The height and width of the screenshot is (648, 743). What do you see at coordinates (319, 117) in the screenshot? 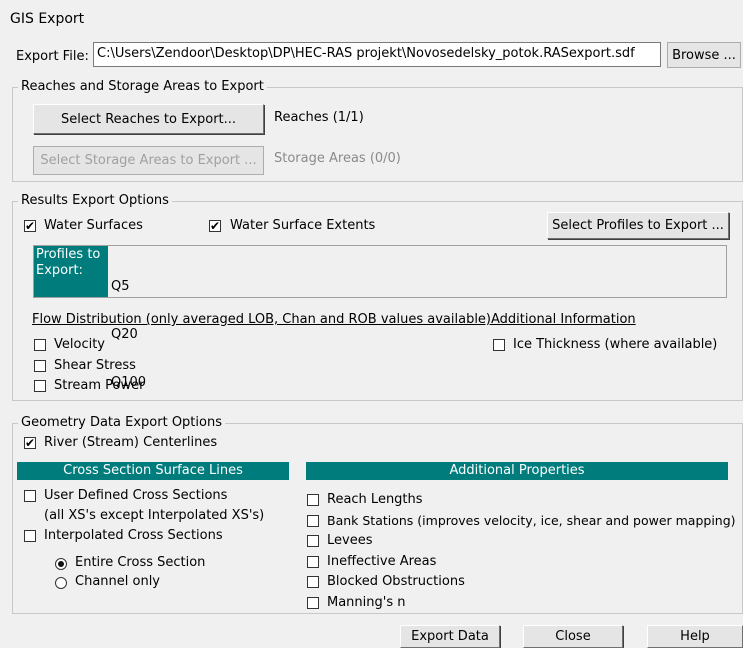
I see `reaches-status: Reaches (1/1)` at bounding box center [319, 117].